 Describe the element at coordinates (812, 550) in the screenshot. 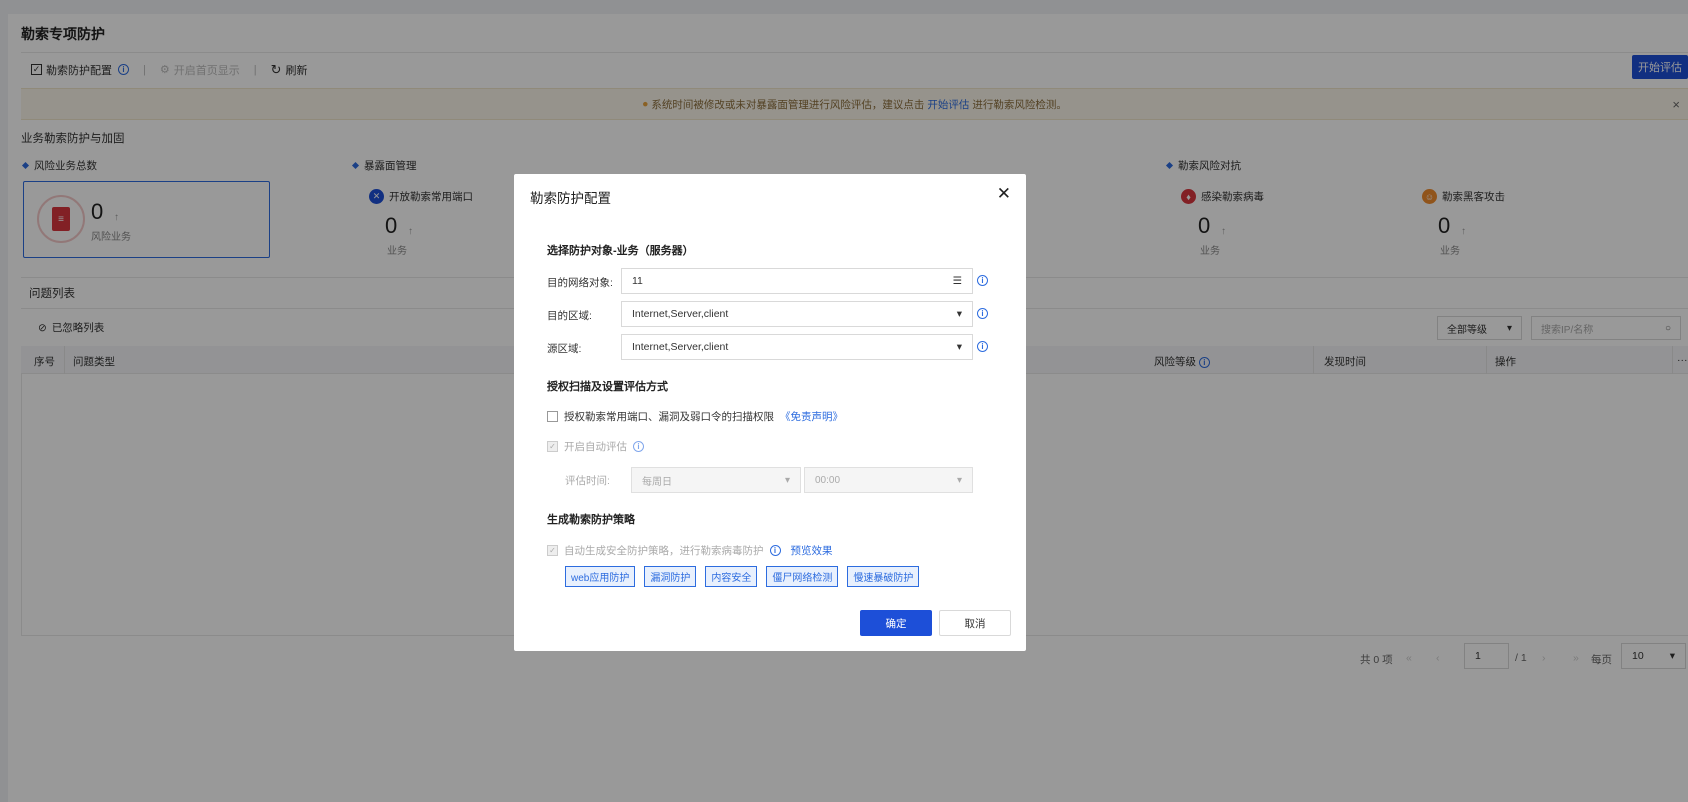

I see `preview-link: 预览效果` at that location.